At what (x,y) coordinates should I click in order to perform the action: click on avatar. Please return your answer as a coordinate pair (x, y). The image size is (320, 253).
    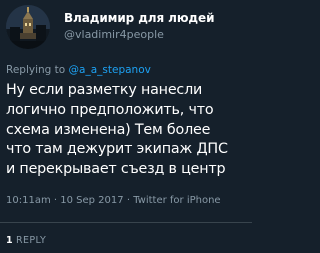
    Looking at the image, I should click on (28, 27).